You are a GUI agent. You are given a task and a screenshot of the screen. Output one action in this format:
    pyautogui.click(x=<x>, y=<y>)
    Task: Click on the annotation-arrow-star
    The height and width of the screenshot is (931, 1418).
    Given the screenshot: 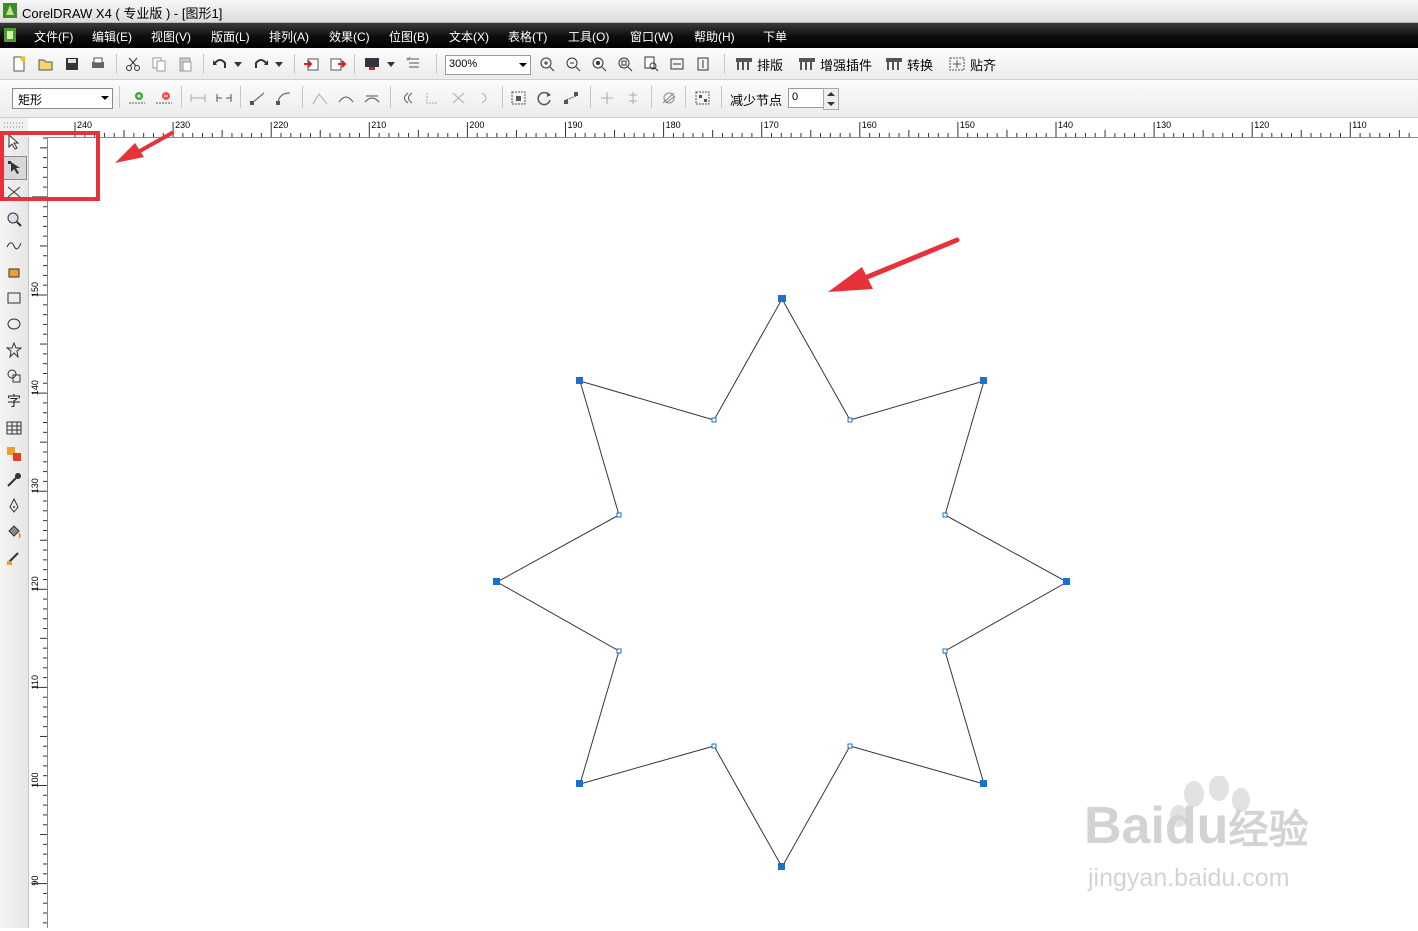 What is the action you would take?
    pyautogui.click(x=894, y=264)
    